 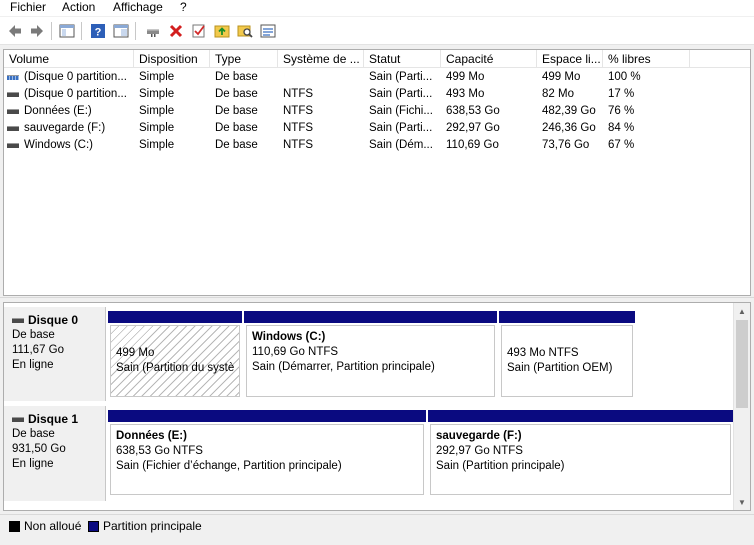 What do you see at coordinates (135, 31) in the screenshot?
I see `toolbar-separator` at bounding box center [135, 31].